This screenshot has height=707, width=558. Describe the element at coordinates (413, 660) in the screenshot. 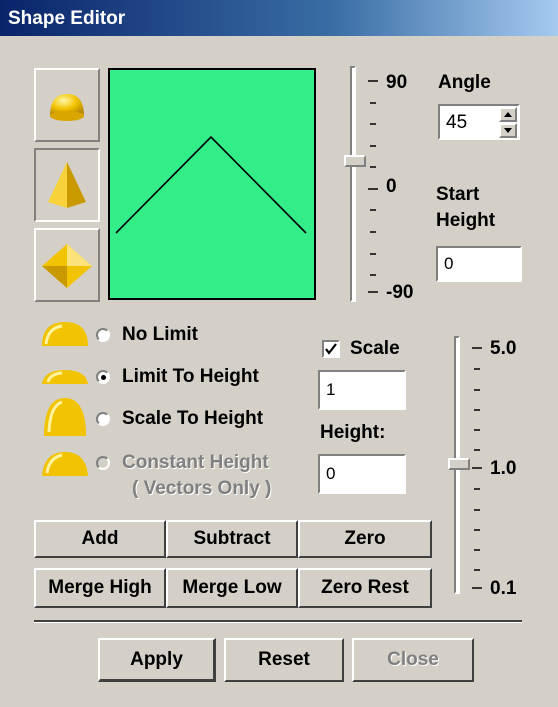

I see `close-button: Close` at that location.